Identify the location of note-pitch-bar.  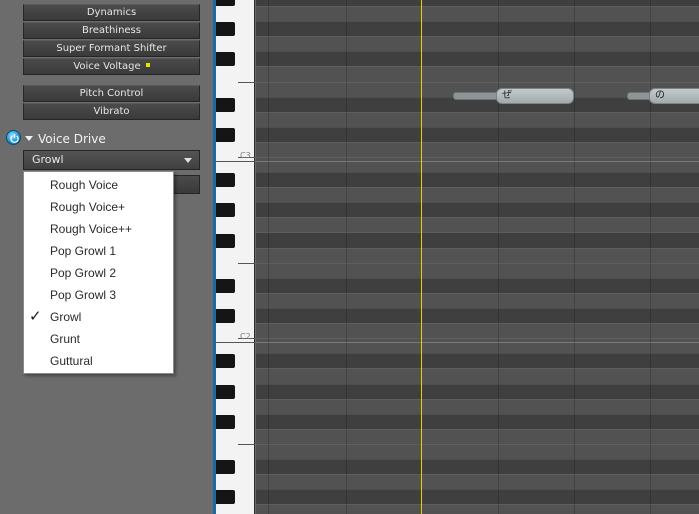
(476, 96).